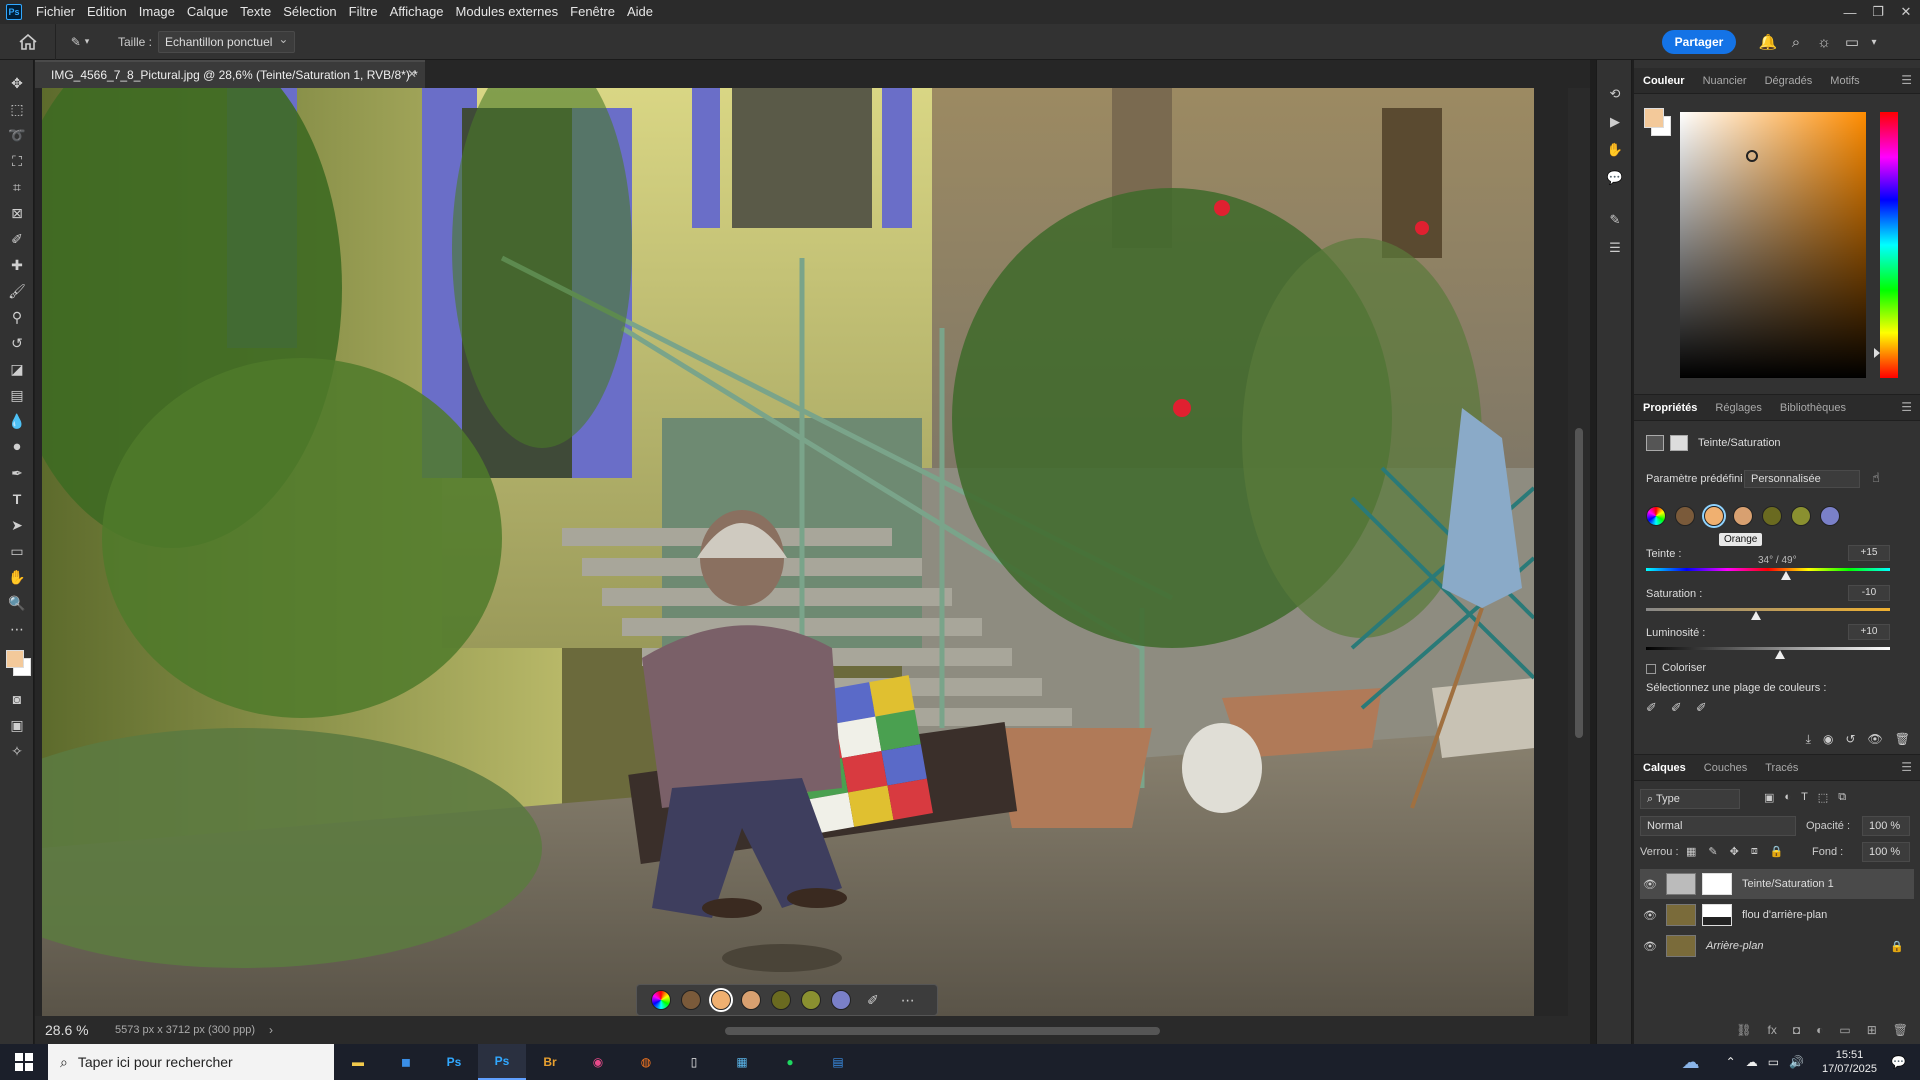  I want to click on tool-preset-picker: ✎ ▾, so click(80, 42).